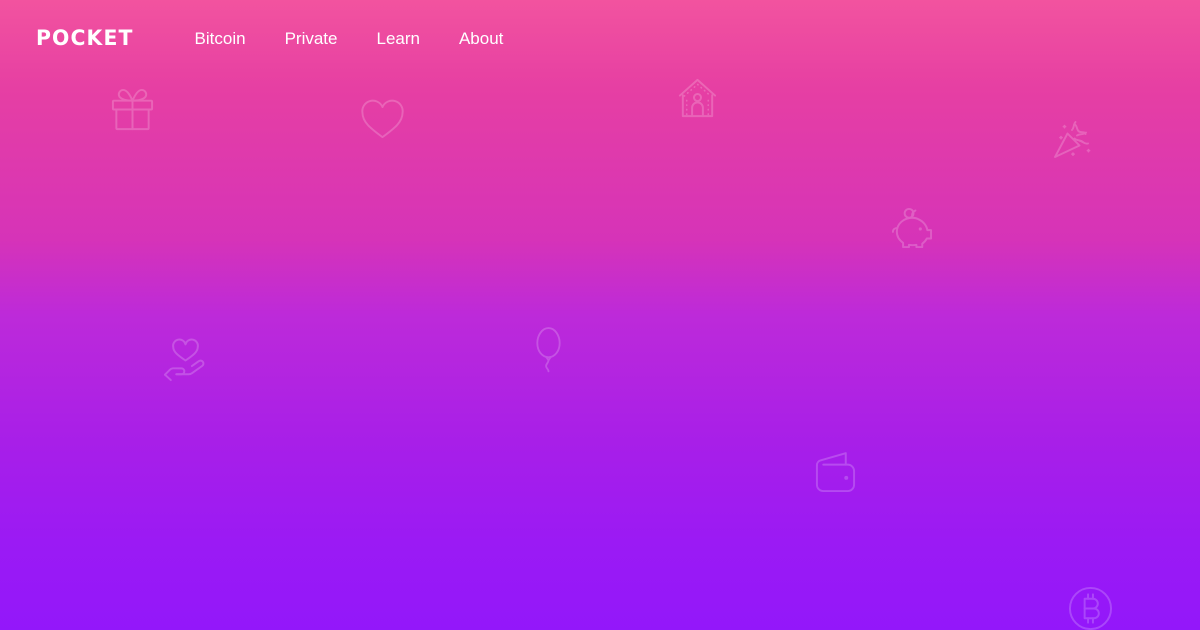 The width and height of the screenshot is (1200, 630). I want to click on main-nav: Bitcoin Private Learn About, so click(349, 38).